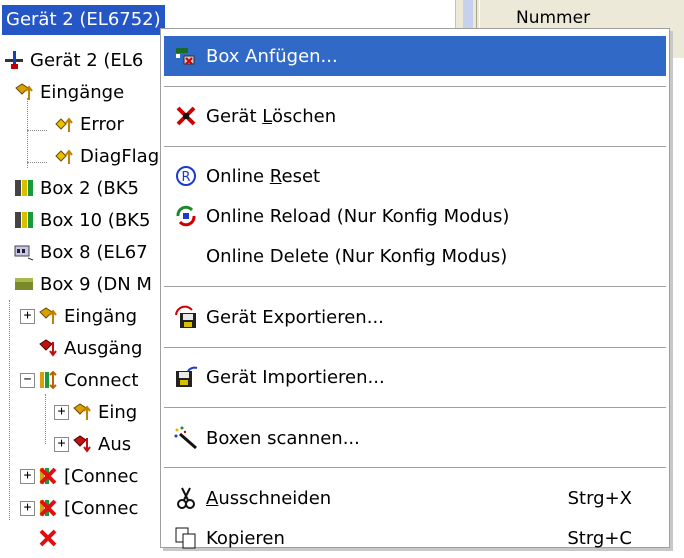 This screenshot has width=684, height=558. I want to click on tree-item-label: Error, so click(102, 124).